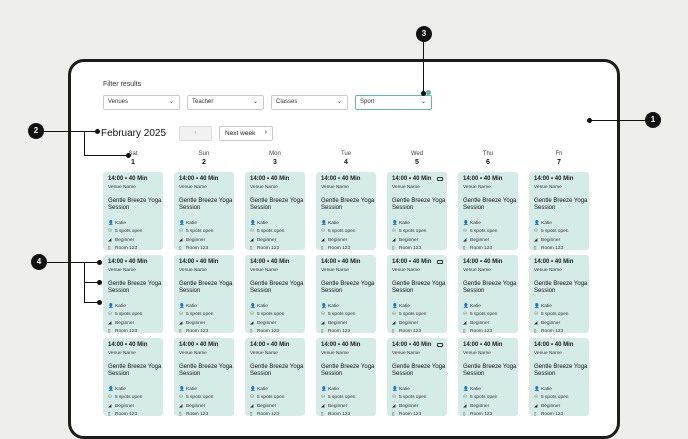  Describe the element at coordinates (417, 162) in the screenshot. I see `day-number: 5` at that location.